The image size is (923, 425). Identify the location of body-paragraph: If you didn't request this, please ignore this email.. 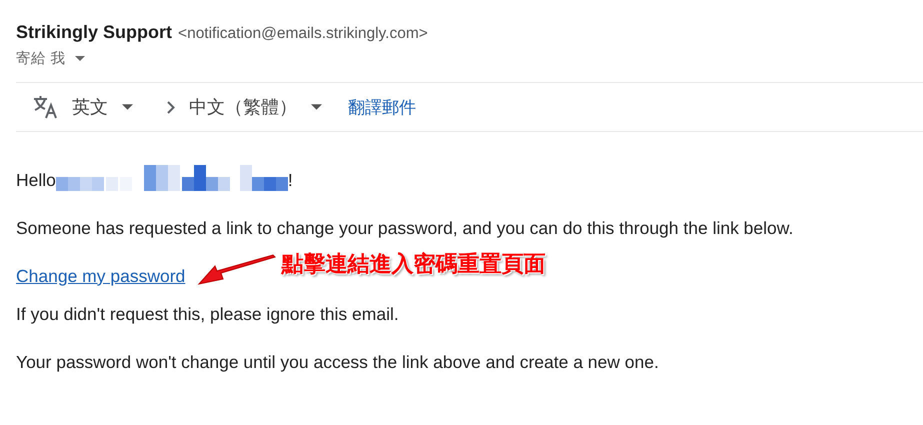
(208, 314).